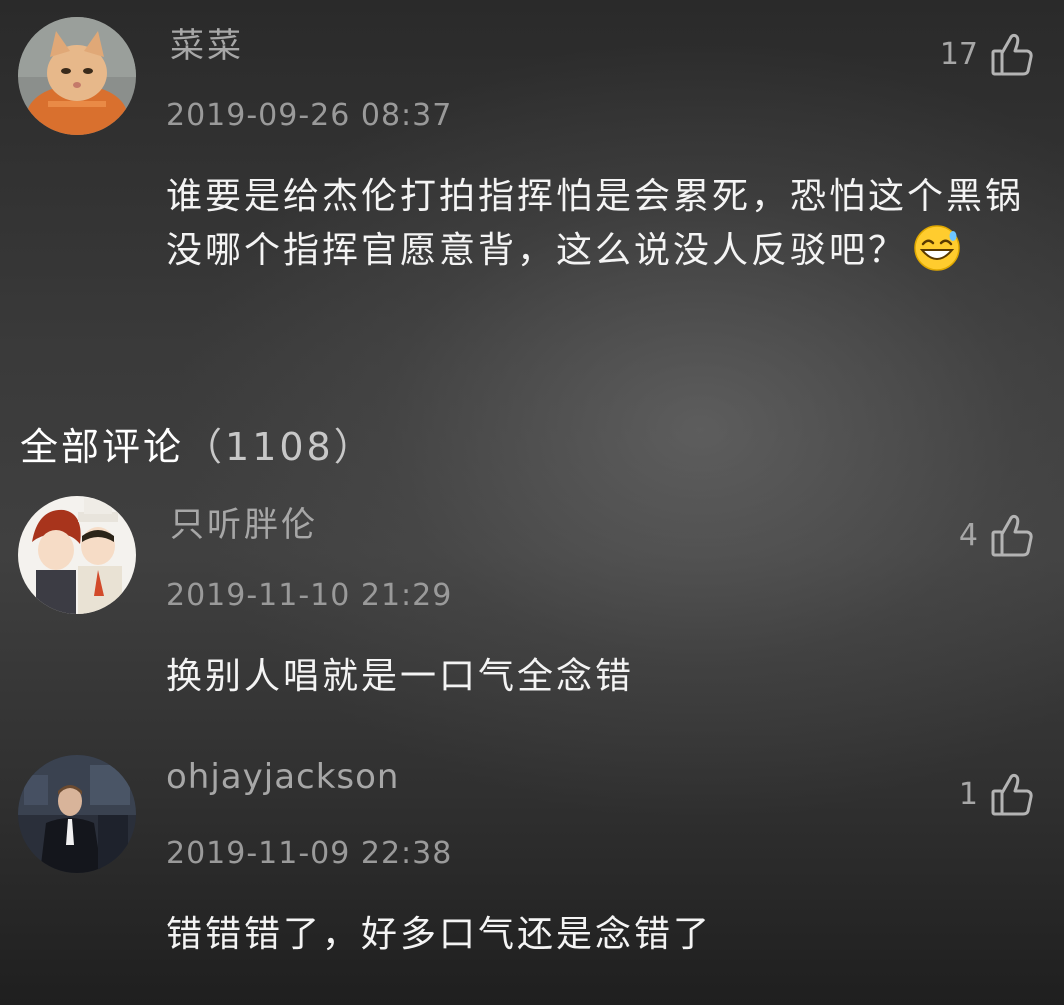 The height and width of the screenshot is (1005, 1064). I want to click on cat-avatar-icon, so click(77, 76).